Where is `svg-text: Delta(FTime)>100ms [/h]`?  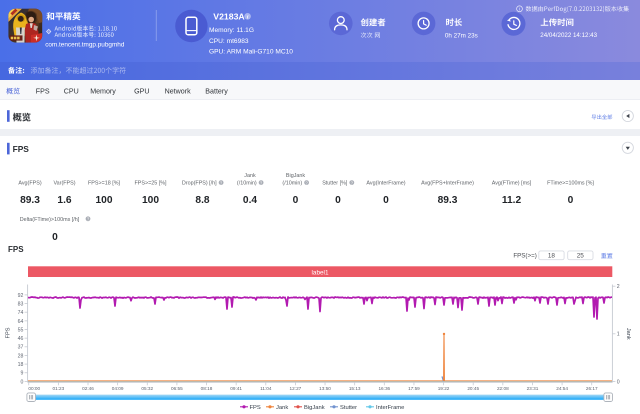
svg-text: Delta(FTime)>100ms [/h] is located at coordinates (50, 220).